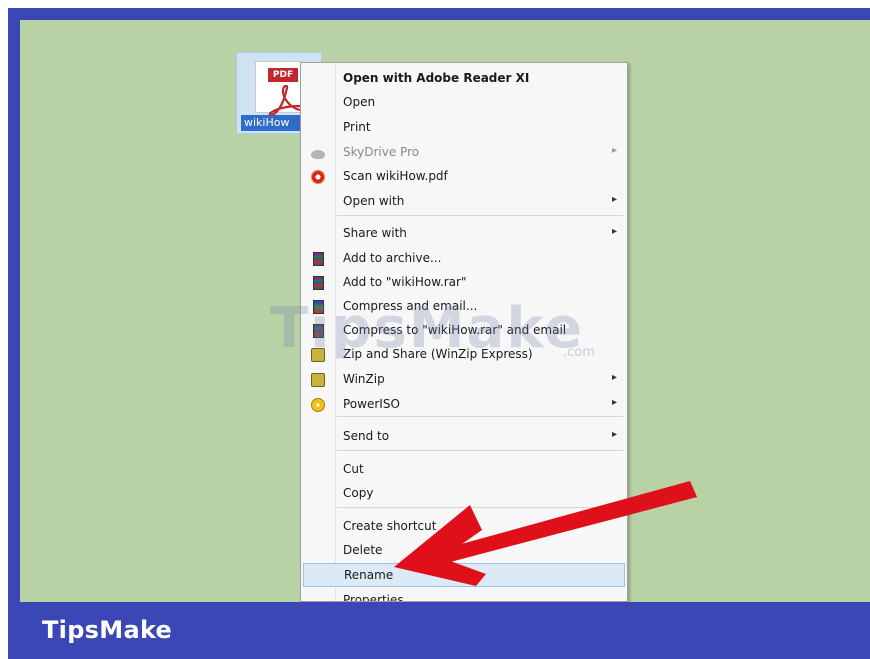 The image size is (870, 659). Describe the element at coordinates (464, 595) in the screenshot. I see `menu-item-properties: Properties` at that location.